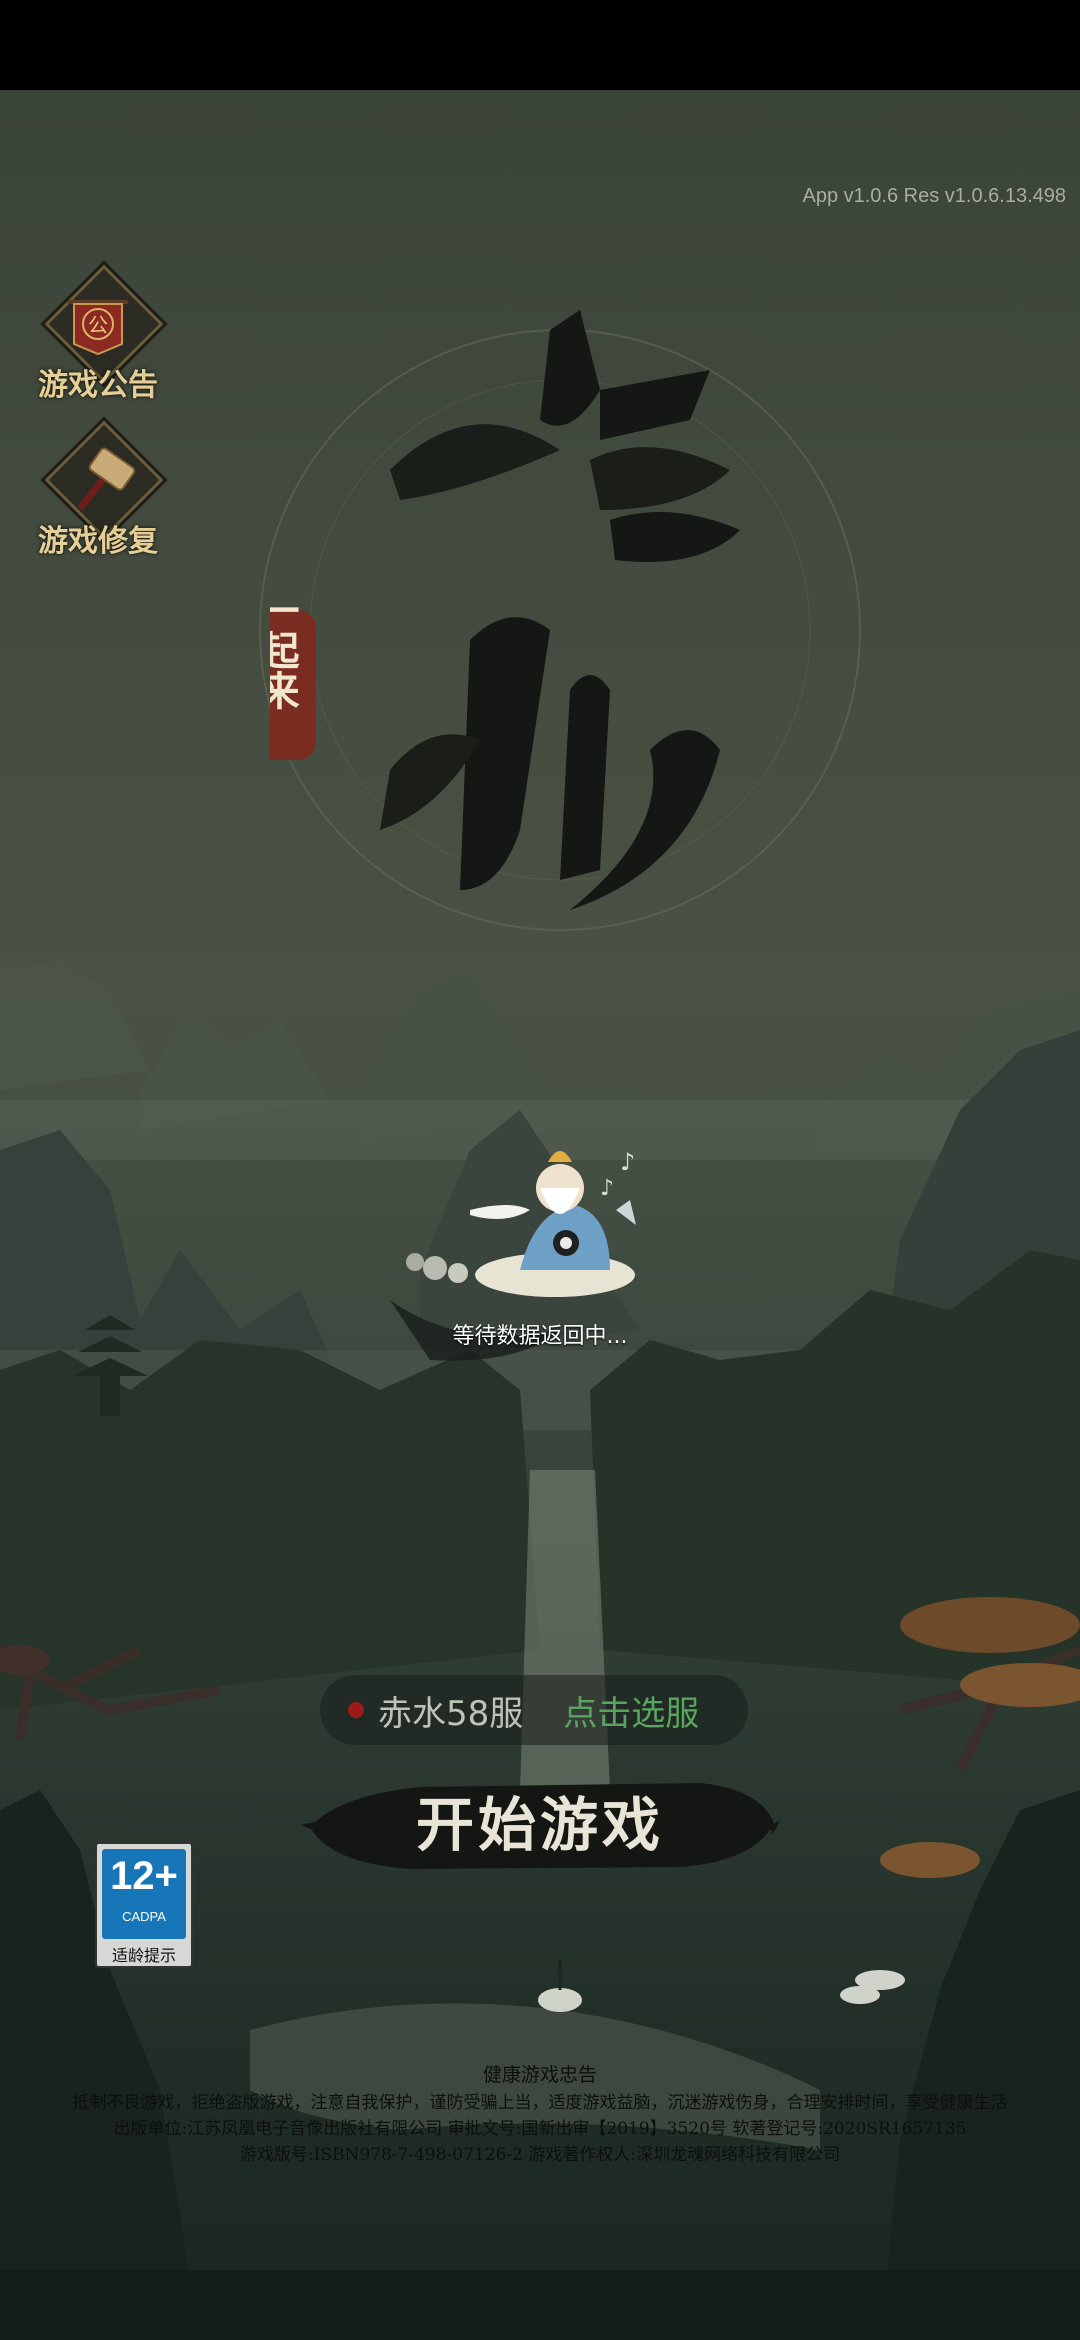 This screenshot has width=1080, height=2340. I want to click on game-notice-button: 公 游戏公告, so click(98, 343).